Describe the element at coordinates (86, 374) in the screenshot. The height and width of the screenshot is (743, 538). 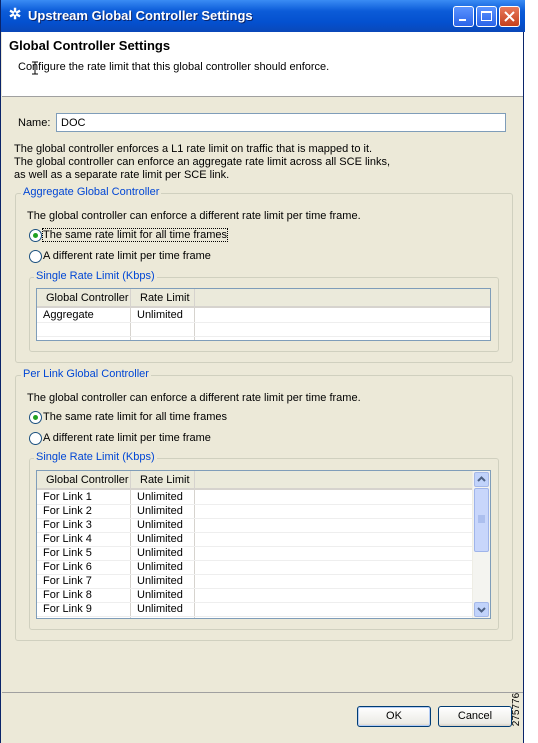
I see `per-link-group-title: Per Link Global Controller` at that location.